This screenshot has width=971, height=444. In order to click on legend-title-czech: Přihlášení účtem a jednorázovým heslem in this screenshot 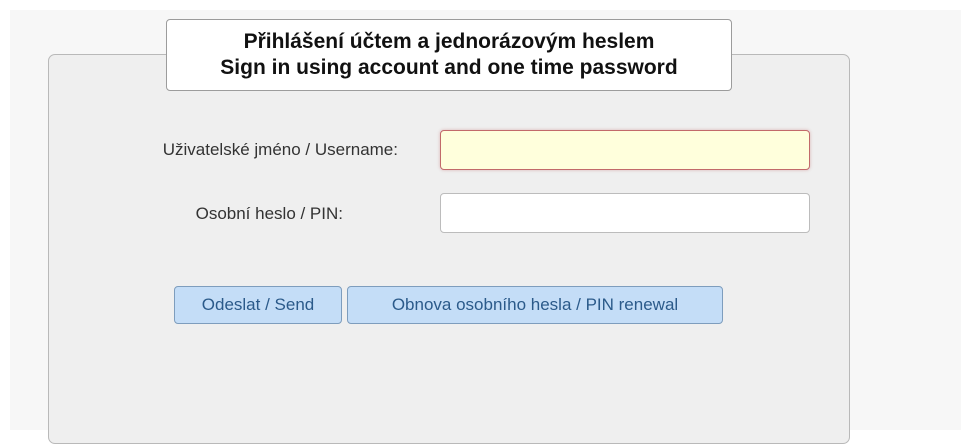, I will do `click(449, 41)`.